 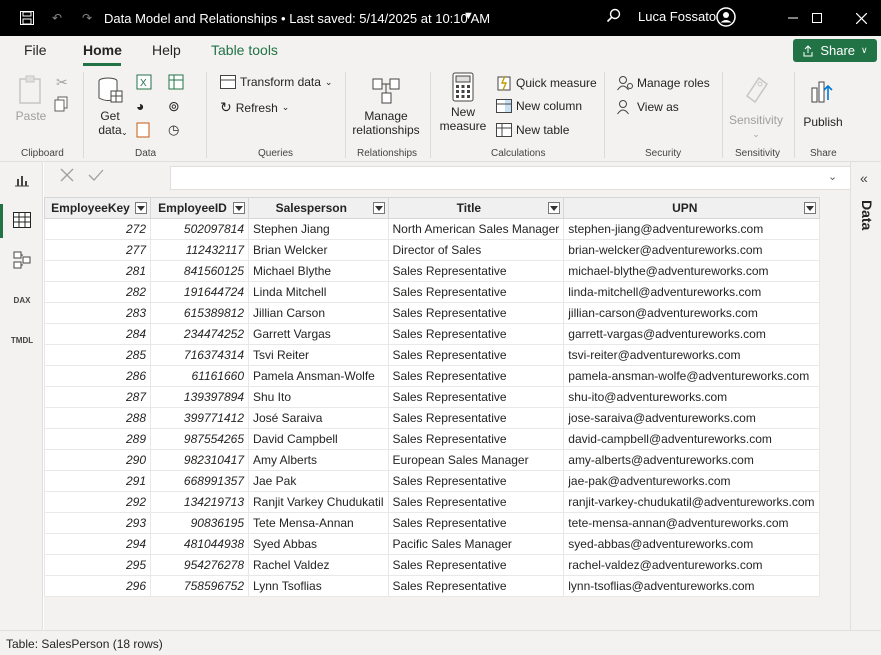 What do you see at coordinates (817, 18) in the screenshot?
I see `maximize-icon` at bounding box center [817, 18].